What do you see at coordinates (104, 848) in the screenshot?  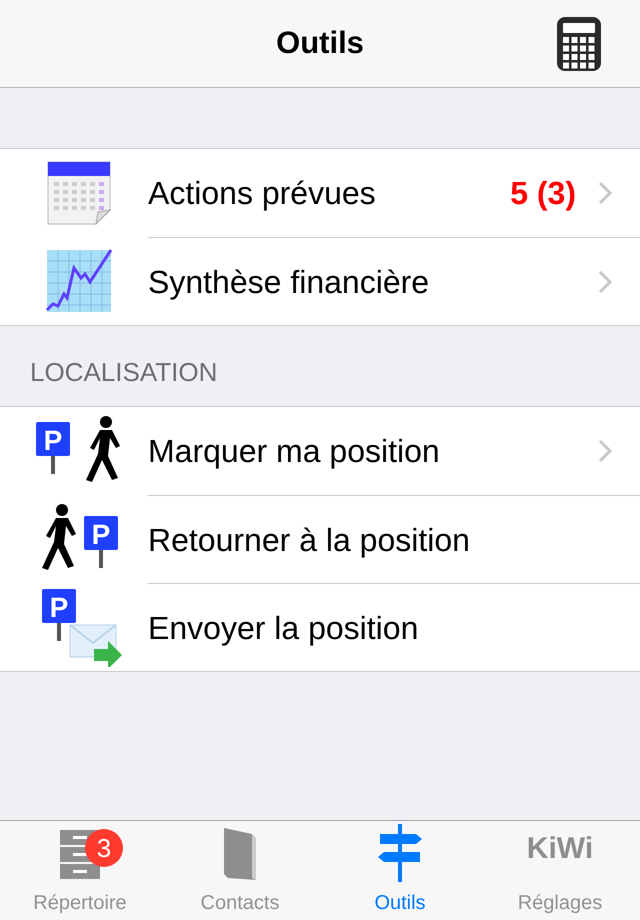 I see `notification-badge: 3` at bounding box center [104, 848].